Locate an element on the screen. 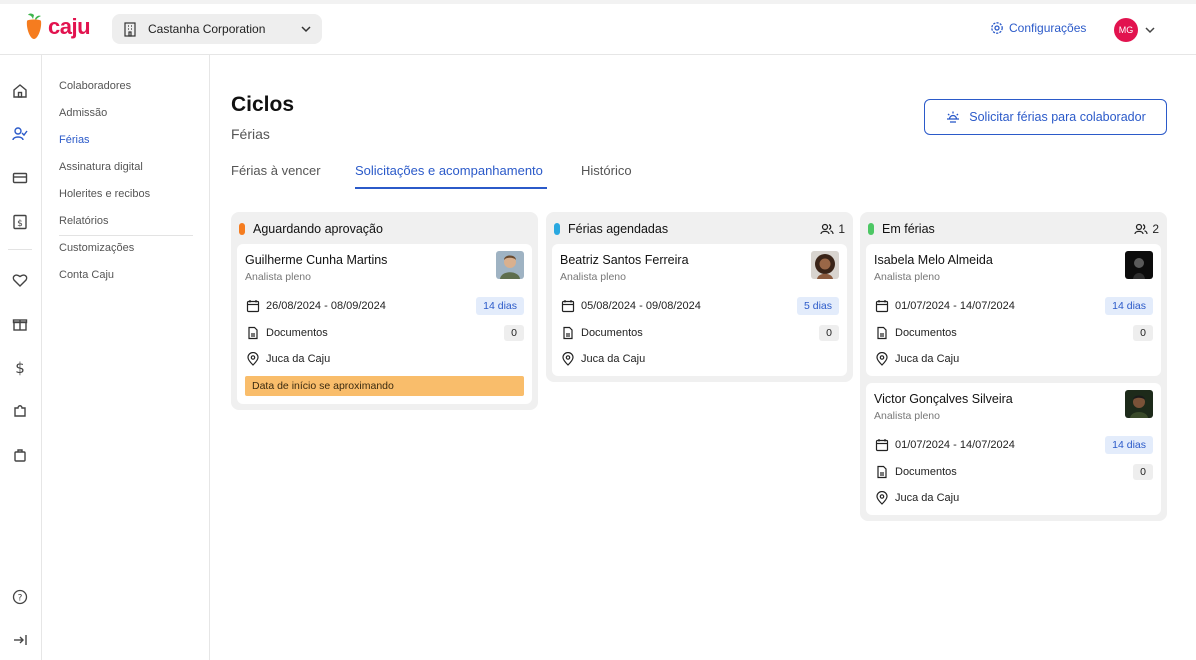 This screenshot has width=1196, height=660. icon-rail: $ $ ? is located at coordinates (21, 357).